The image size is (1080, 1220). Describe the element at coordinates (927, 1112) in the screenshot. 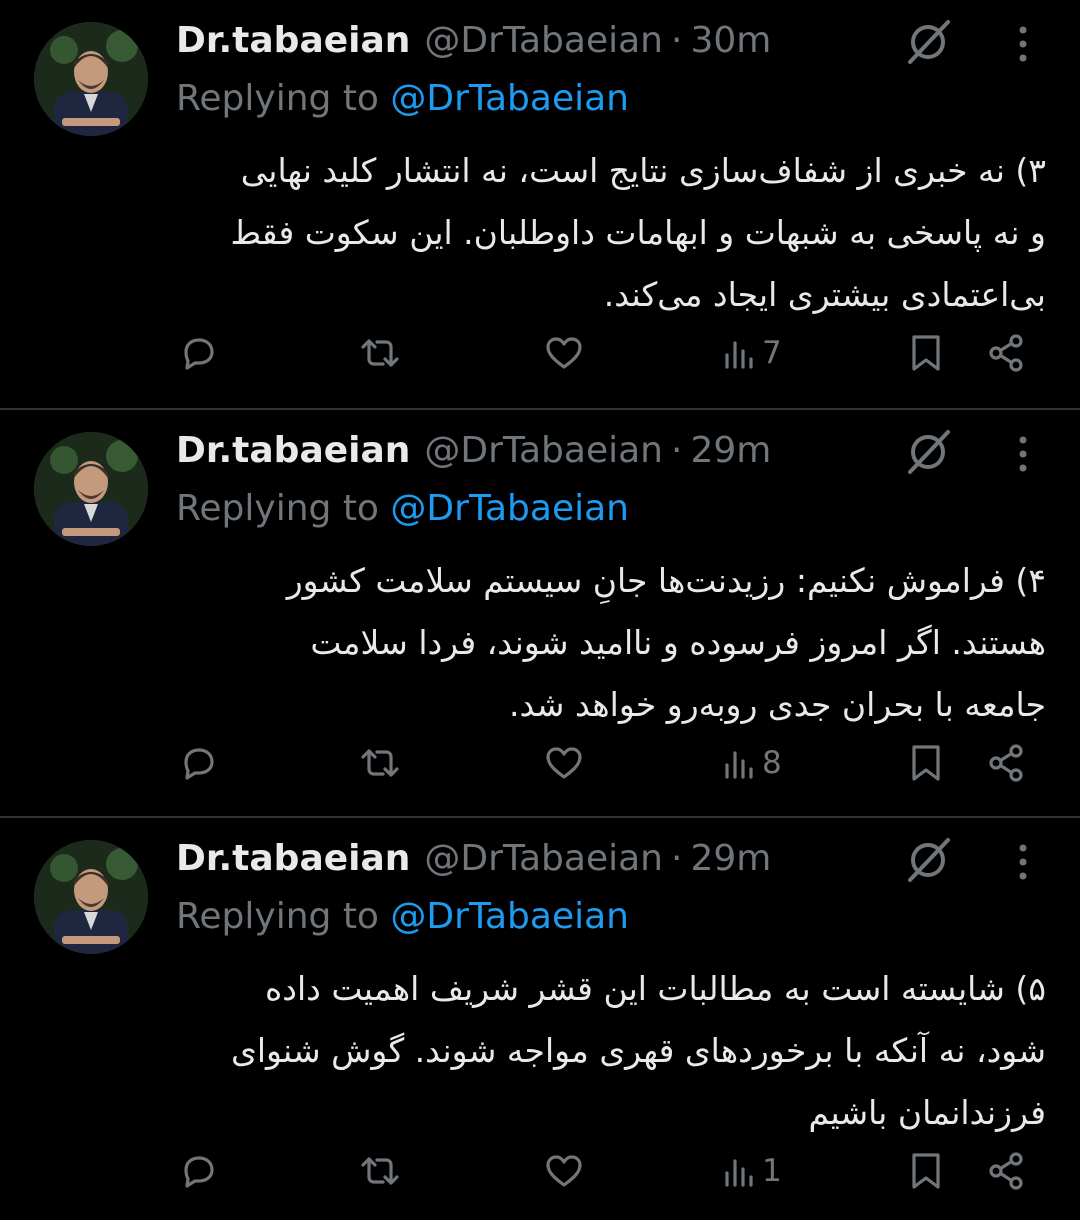

I see `tweet-text-line: فرزندانمان باشیم` at that location.